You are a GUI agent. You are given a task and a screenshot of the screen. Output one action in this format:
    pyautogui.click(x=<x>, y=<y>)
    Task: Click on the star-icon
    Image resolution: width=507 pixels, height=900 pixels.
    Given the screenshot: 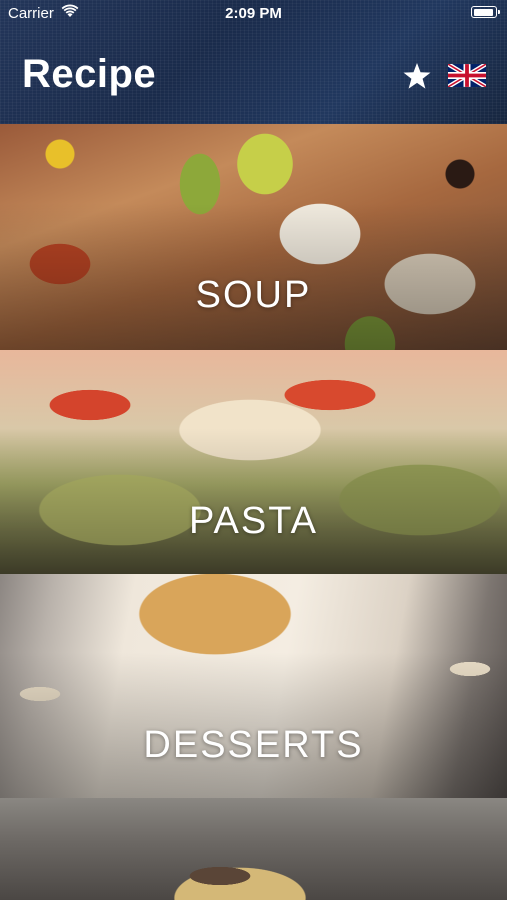 What is the action you would take?
    pyautogui.click(x=417, y=76)
    